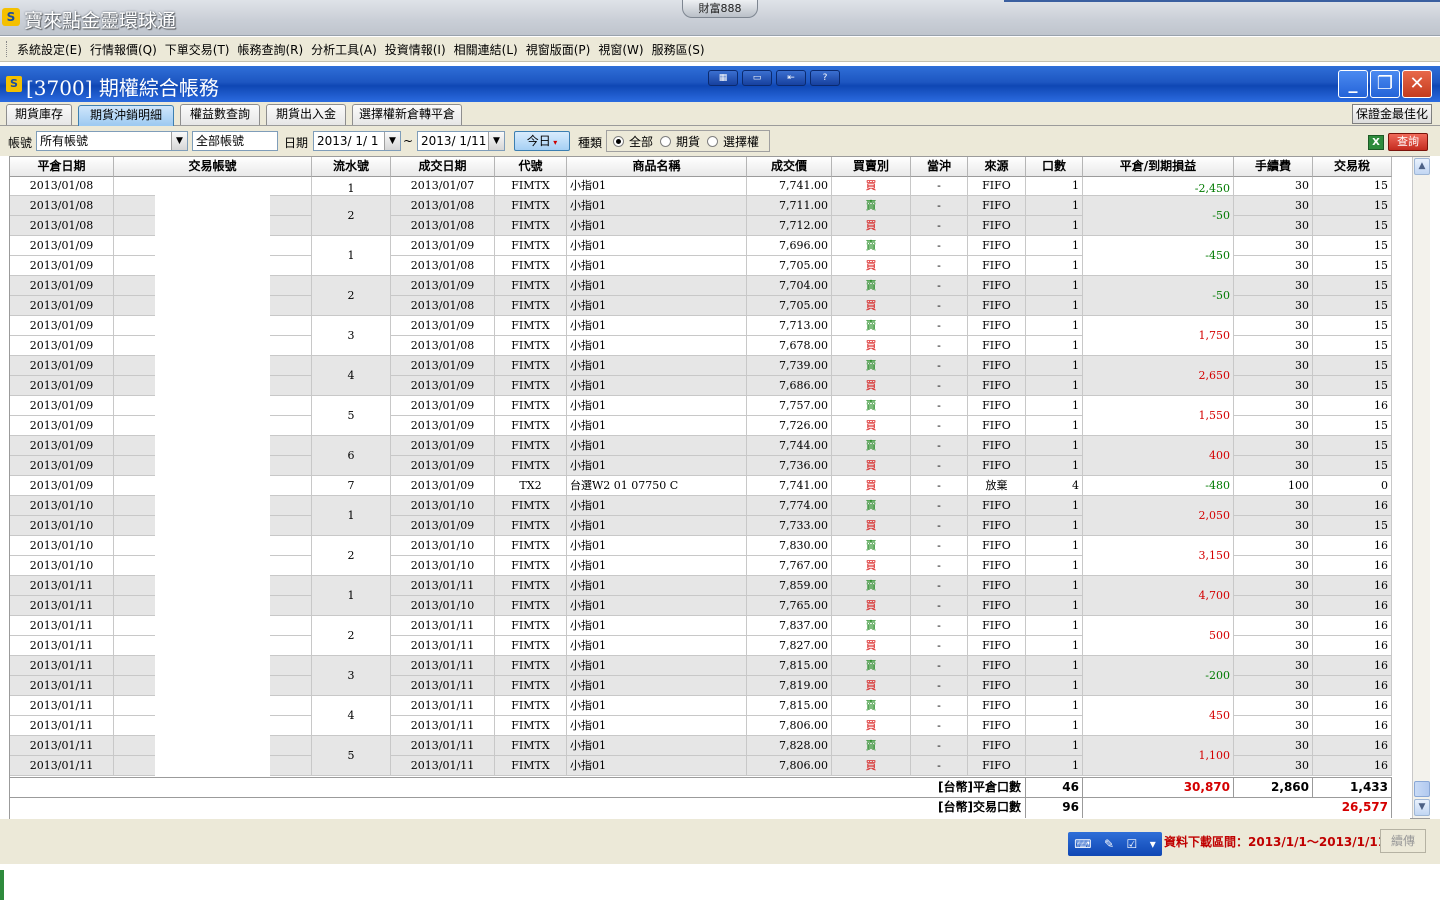 Image resolution: width=1440 pixels, height=900 pixels. I want to click on column-header: 交易稅, so click(1352, 167).